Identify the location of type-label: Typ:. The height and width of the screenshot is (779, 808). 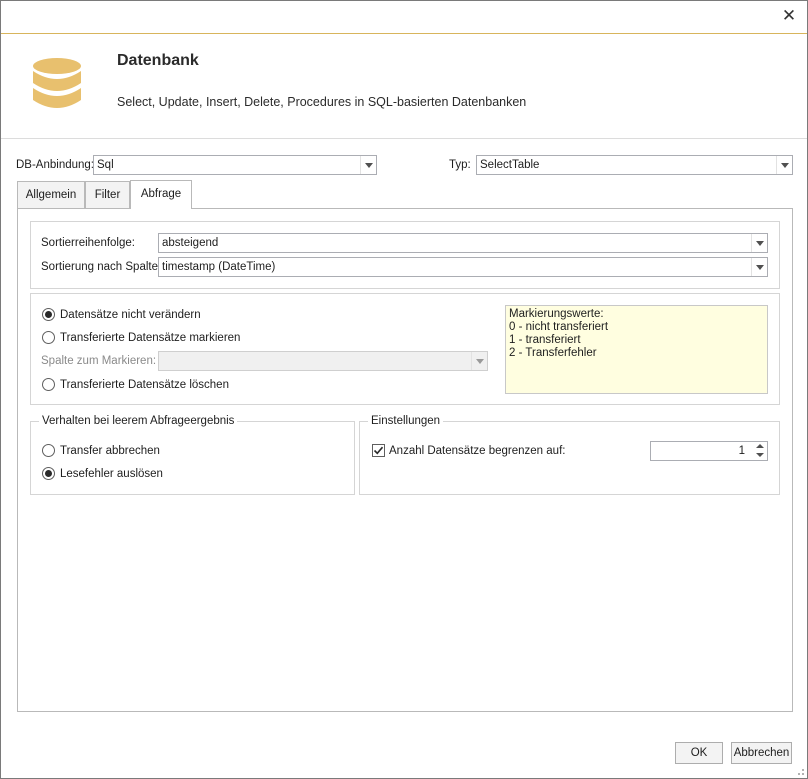
(460, 165).